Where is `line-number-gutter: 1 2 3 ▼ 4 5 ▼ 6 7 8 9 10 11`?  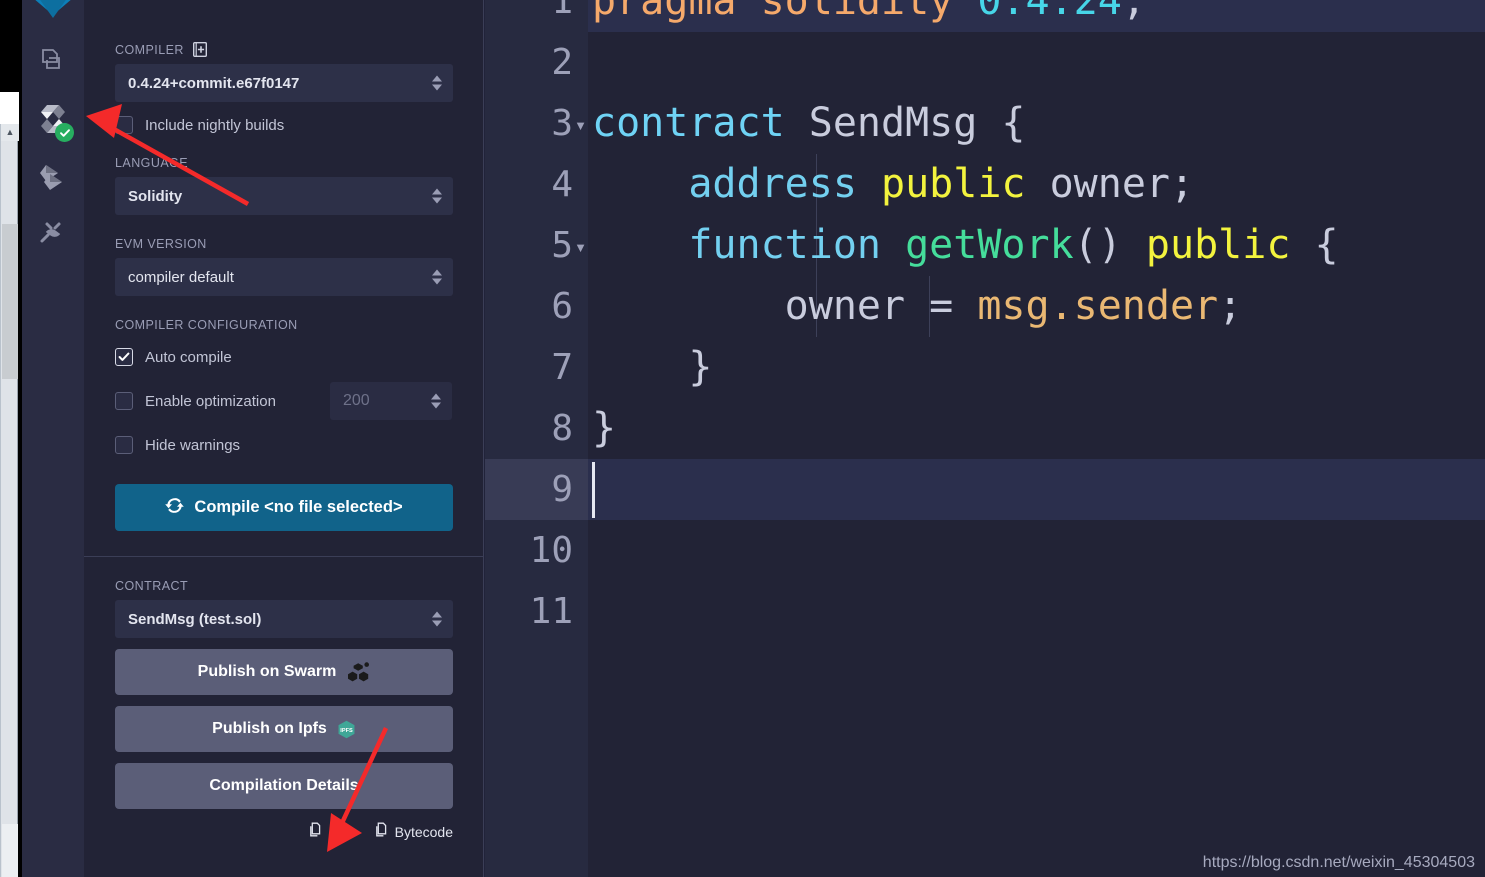 line-number-gutter: 1 2 3 ▼ 4 5 ▼ 6 7 8 9 10 11 is located at coordinates (536, 438).